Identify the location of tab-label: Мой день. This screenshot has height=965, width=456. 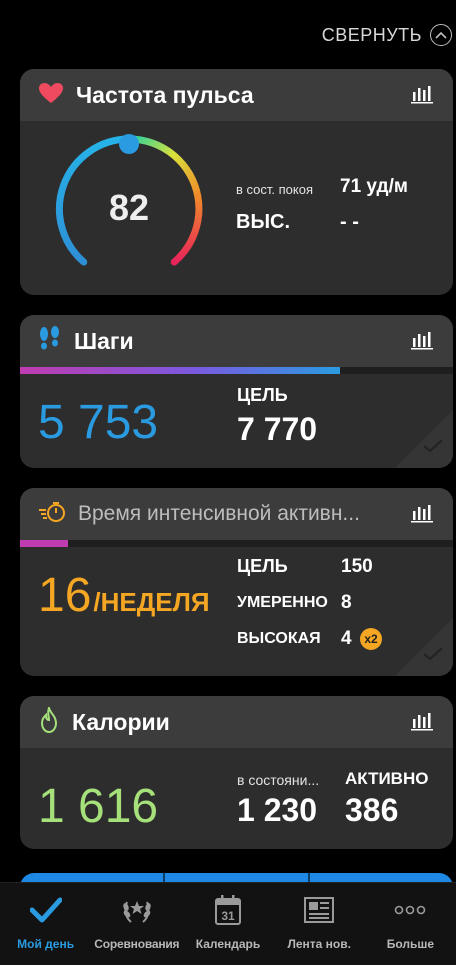
(46, 944).